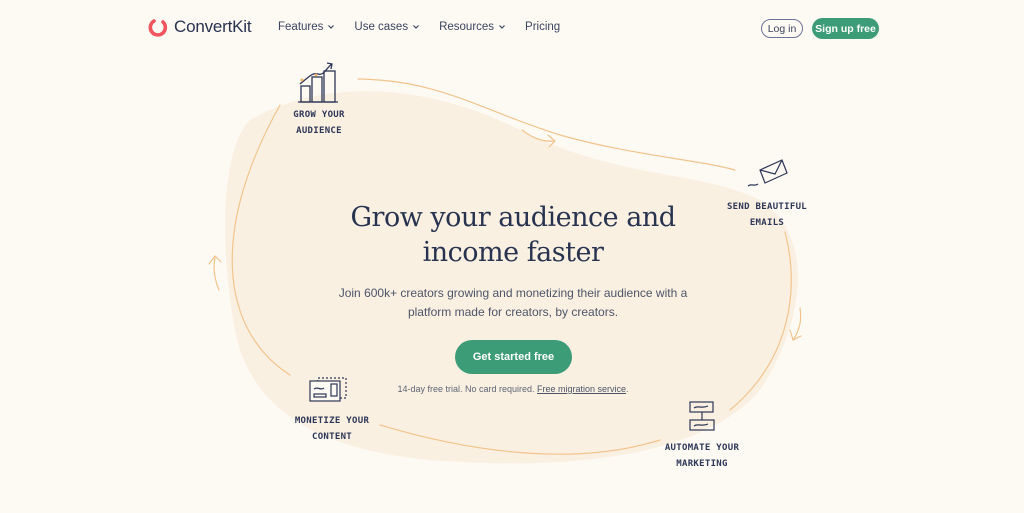 This screenshot has height=513, width=1024. What do you see at coordinates (702, 456) in the screenshot?
I see `cycle-label-automate-marketing: AUTOMATE YOUR MARKETING` at bounding box center [702, 456].